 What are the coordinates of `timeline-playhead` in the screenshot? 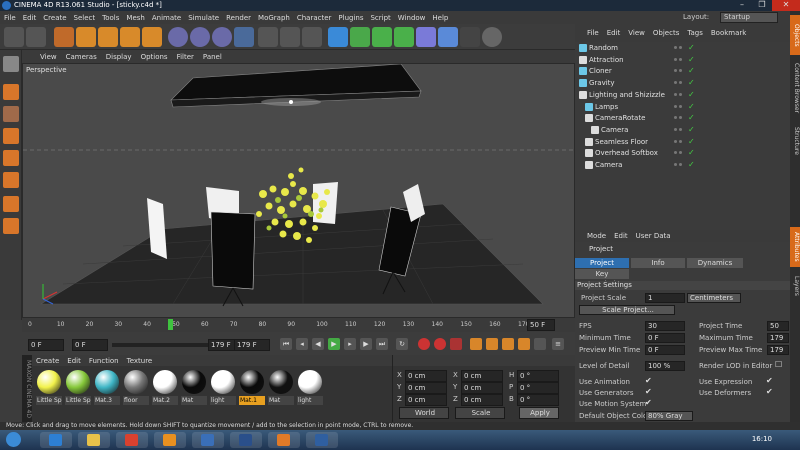 It's located at (171, 324).